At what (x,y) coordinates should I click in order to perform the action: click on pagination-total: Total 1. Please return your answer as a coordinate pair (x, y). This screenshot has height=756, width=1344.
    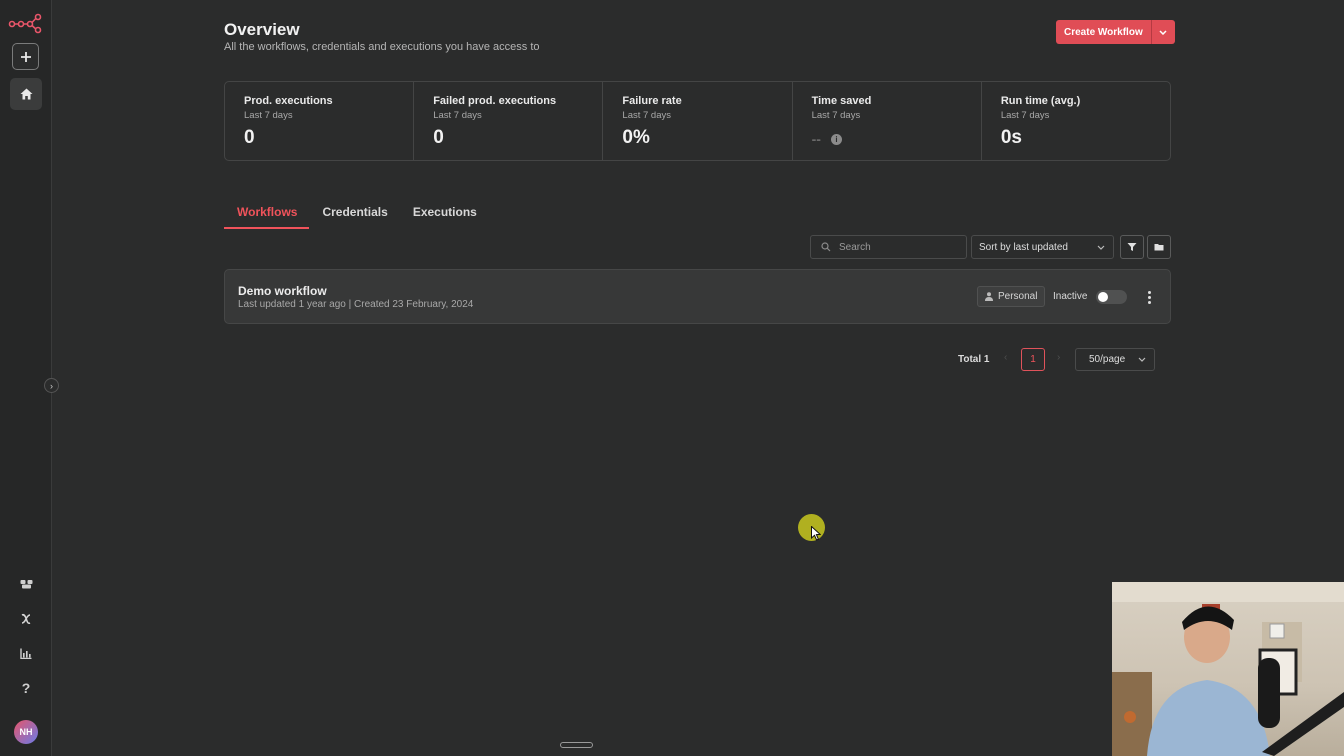
    Looking at the image, I should click on (974, 359).